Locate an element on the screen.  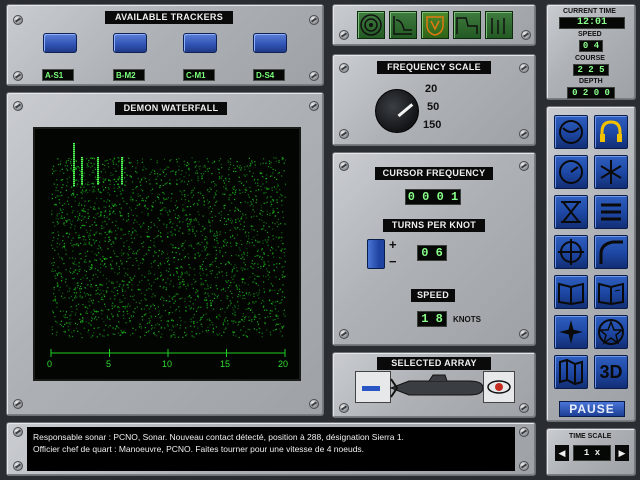
tool-buttons-panel is located at coordinates (434, 25).